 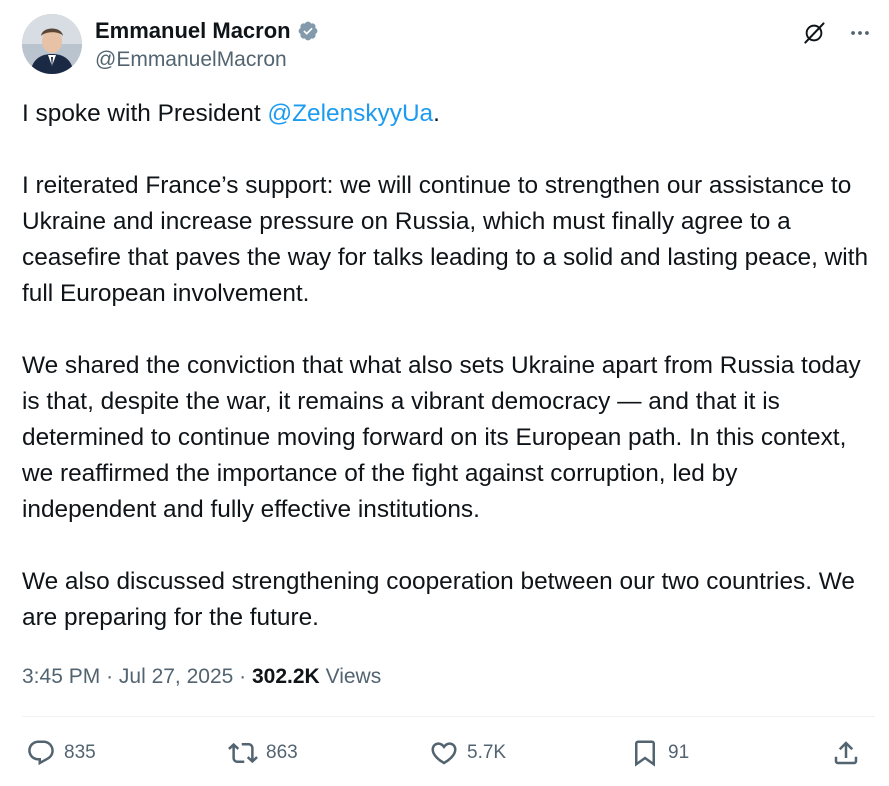 I want to click on bookmark-count: 91, so click(x=679, y=752).